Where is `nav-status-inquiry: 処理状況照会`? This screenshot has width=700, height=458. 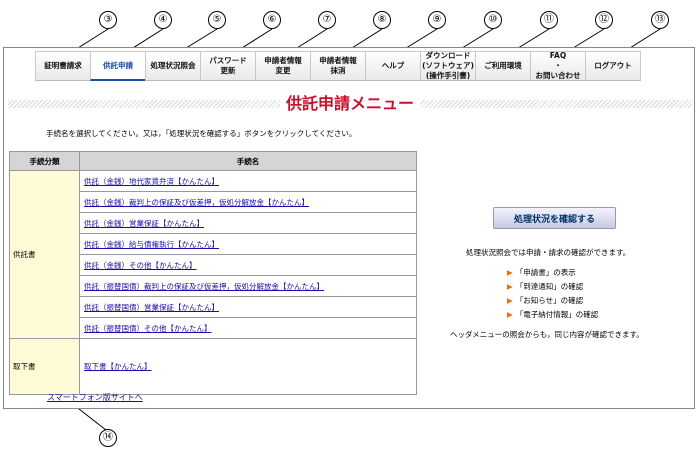 nav-status-inquiry: 処理状況照会 is located at coordinates (173, 66).